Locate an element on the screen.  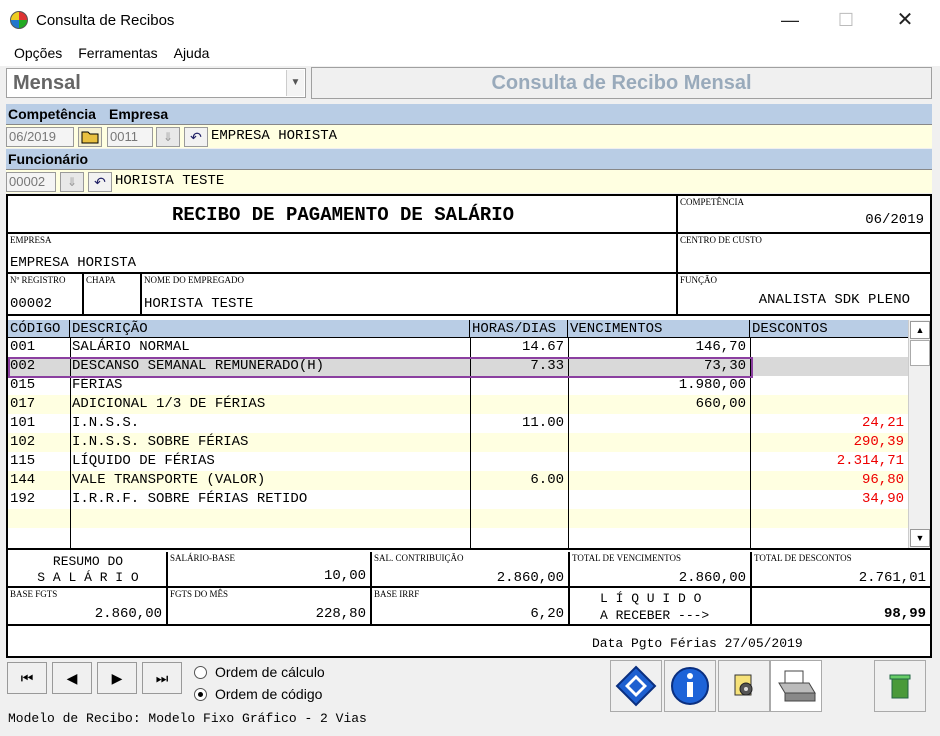
competencia-empresa-fields: 06/2019 0011 ⇓ ↶ EMPRESA HORISTA is located at coordinates (469, 136).